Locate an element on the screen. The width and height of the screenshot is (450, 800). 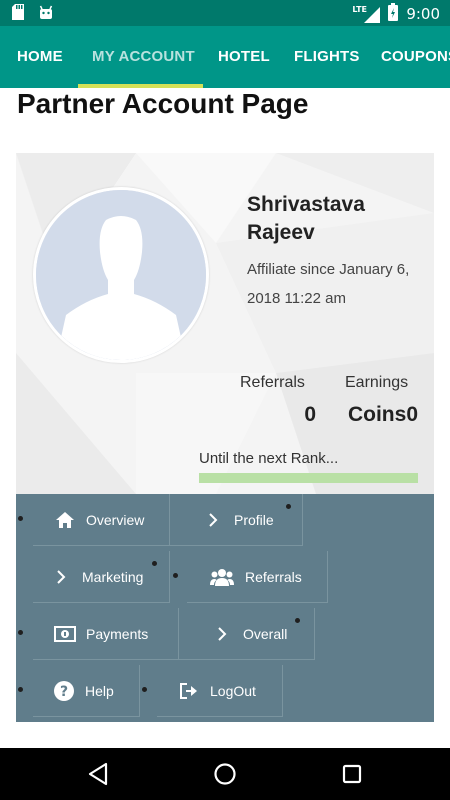
money-icon is located at coordinates (65, 634).